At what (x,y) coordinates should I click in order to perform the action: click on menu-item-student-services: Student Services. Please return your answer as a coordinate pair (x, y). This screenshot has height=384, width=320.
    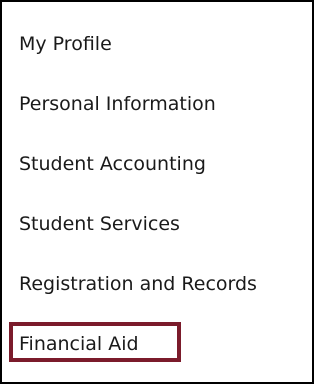
    Looking at the image, I should click on (99, 224).